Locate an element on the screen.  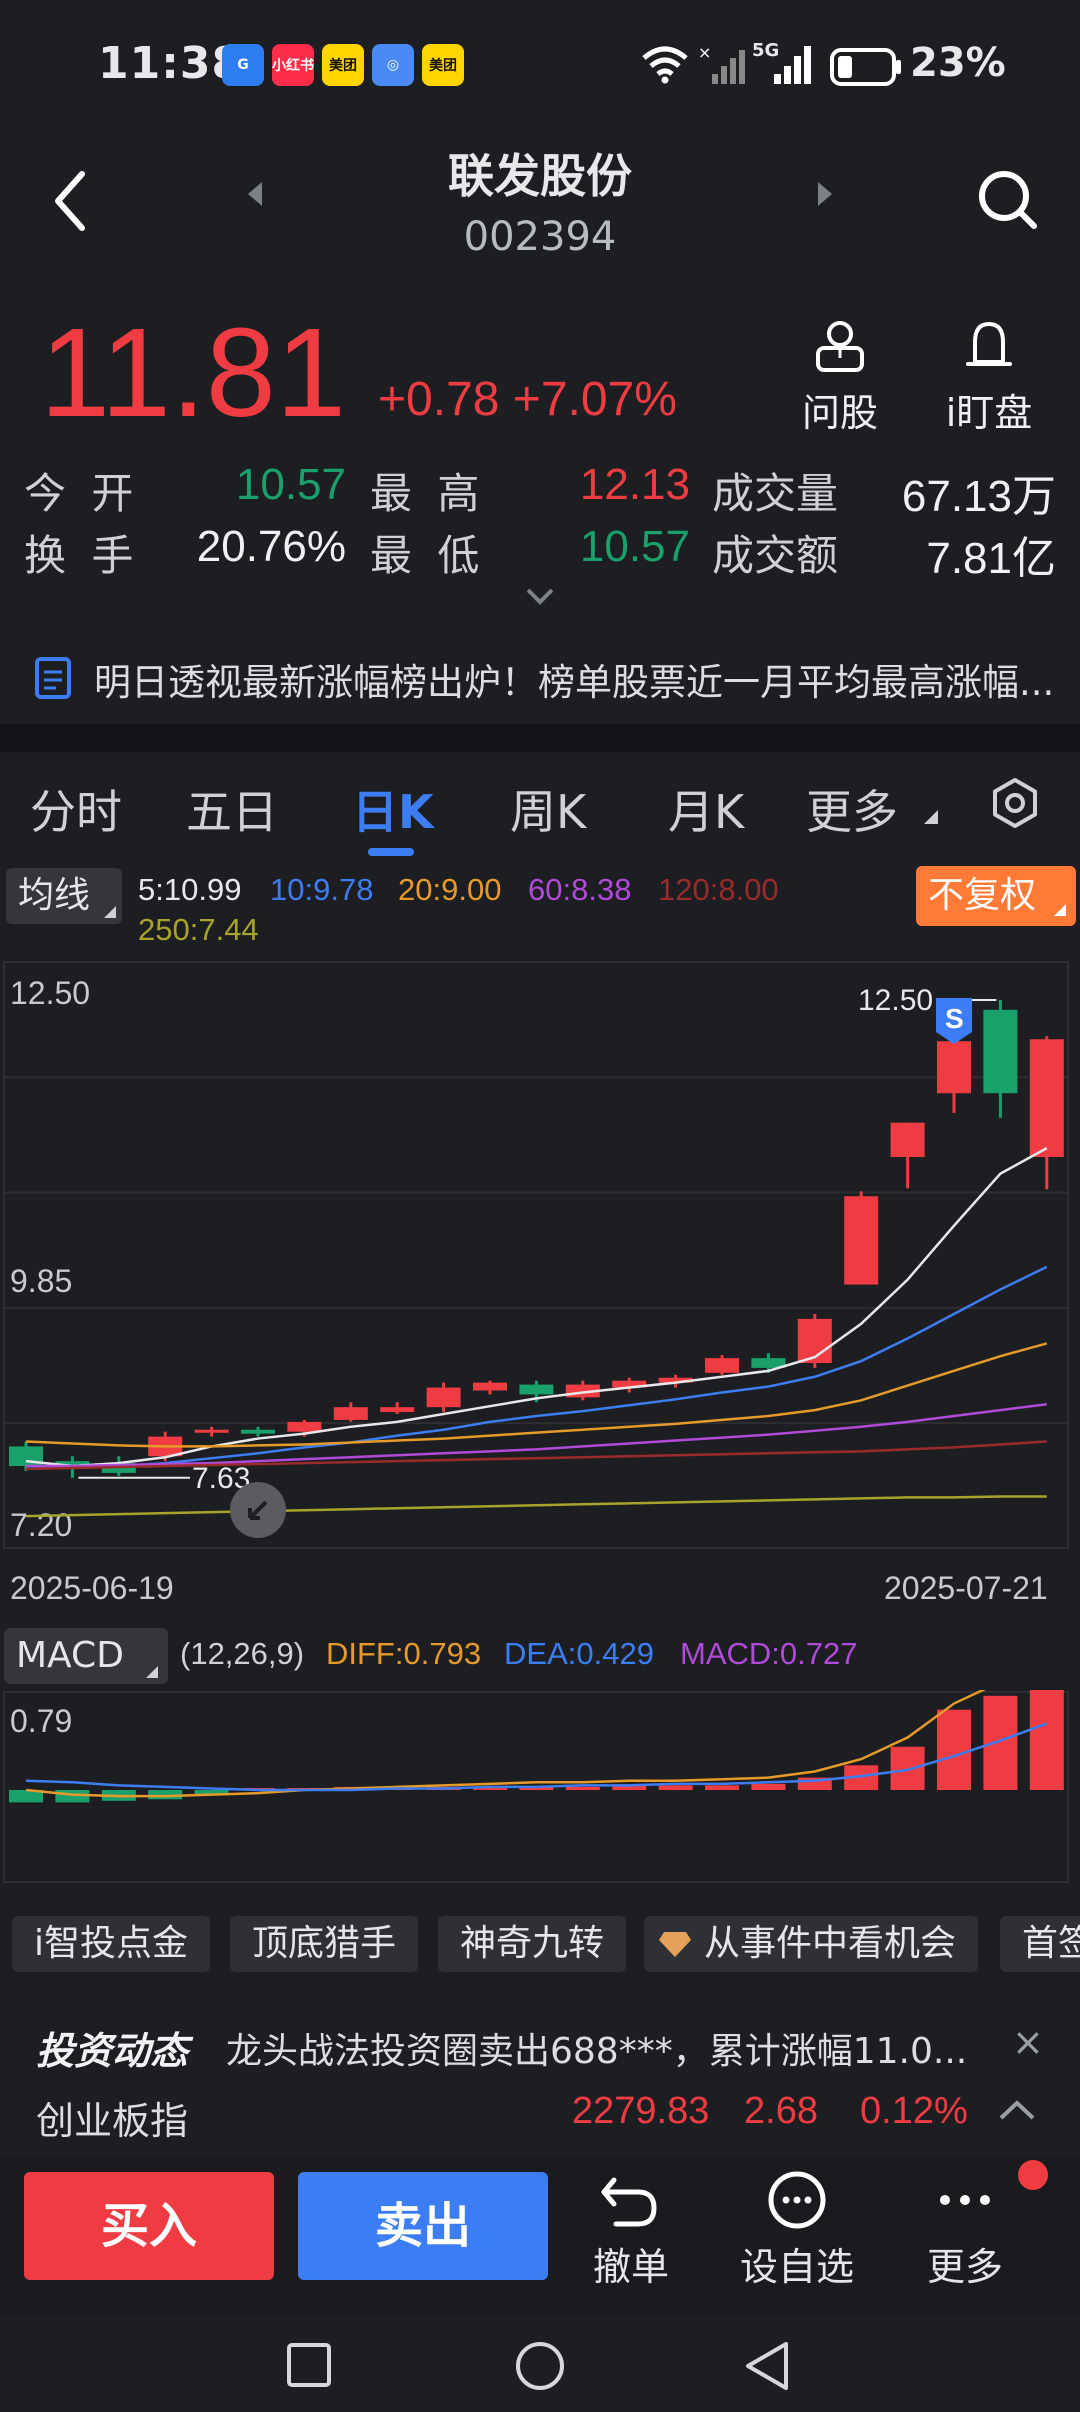
ma250-value: 250:7.44 is located at coordinates (198, 929).